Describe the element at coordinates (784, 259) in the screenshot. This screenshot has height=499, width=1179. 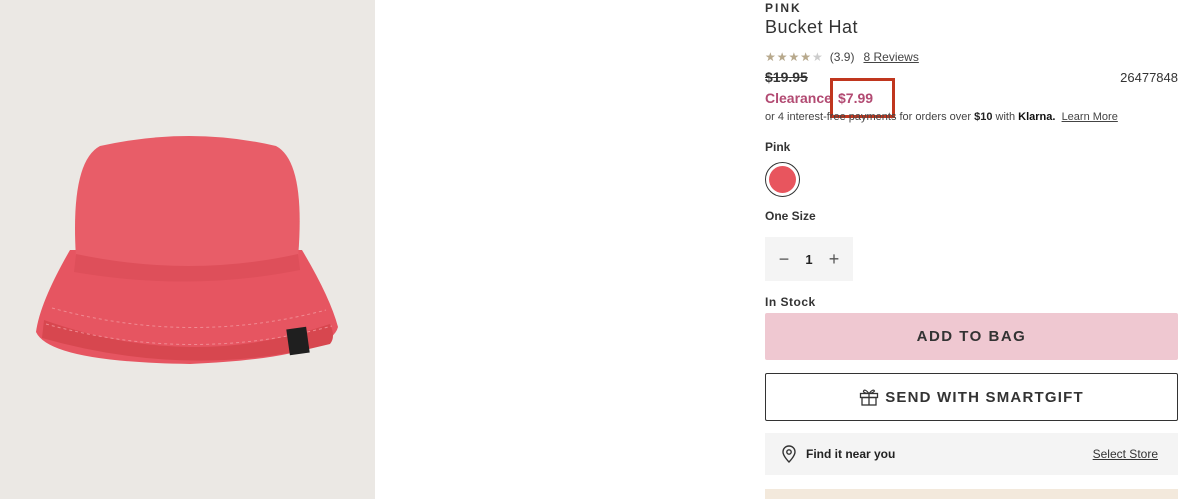
I see `quantity-decrease-button: −` at that location.